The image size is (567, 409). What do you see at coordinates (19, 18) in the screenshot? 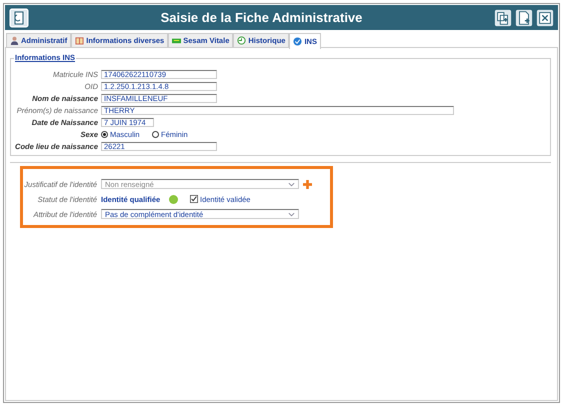
I see `document-icon` at bounding box center [19, 18].